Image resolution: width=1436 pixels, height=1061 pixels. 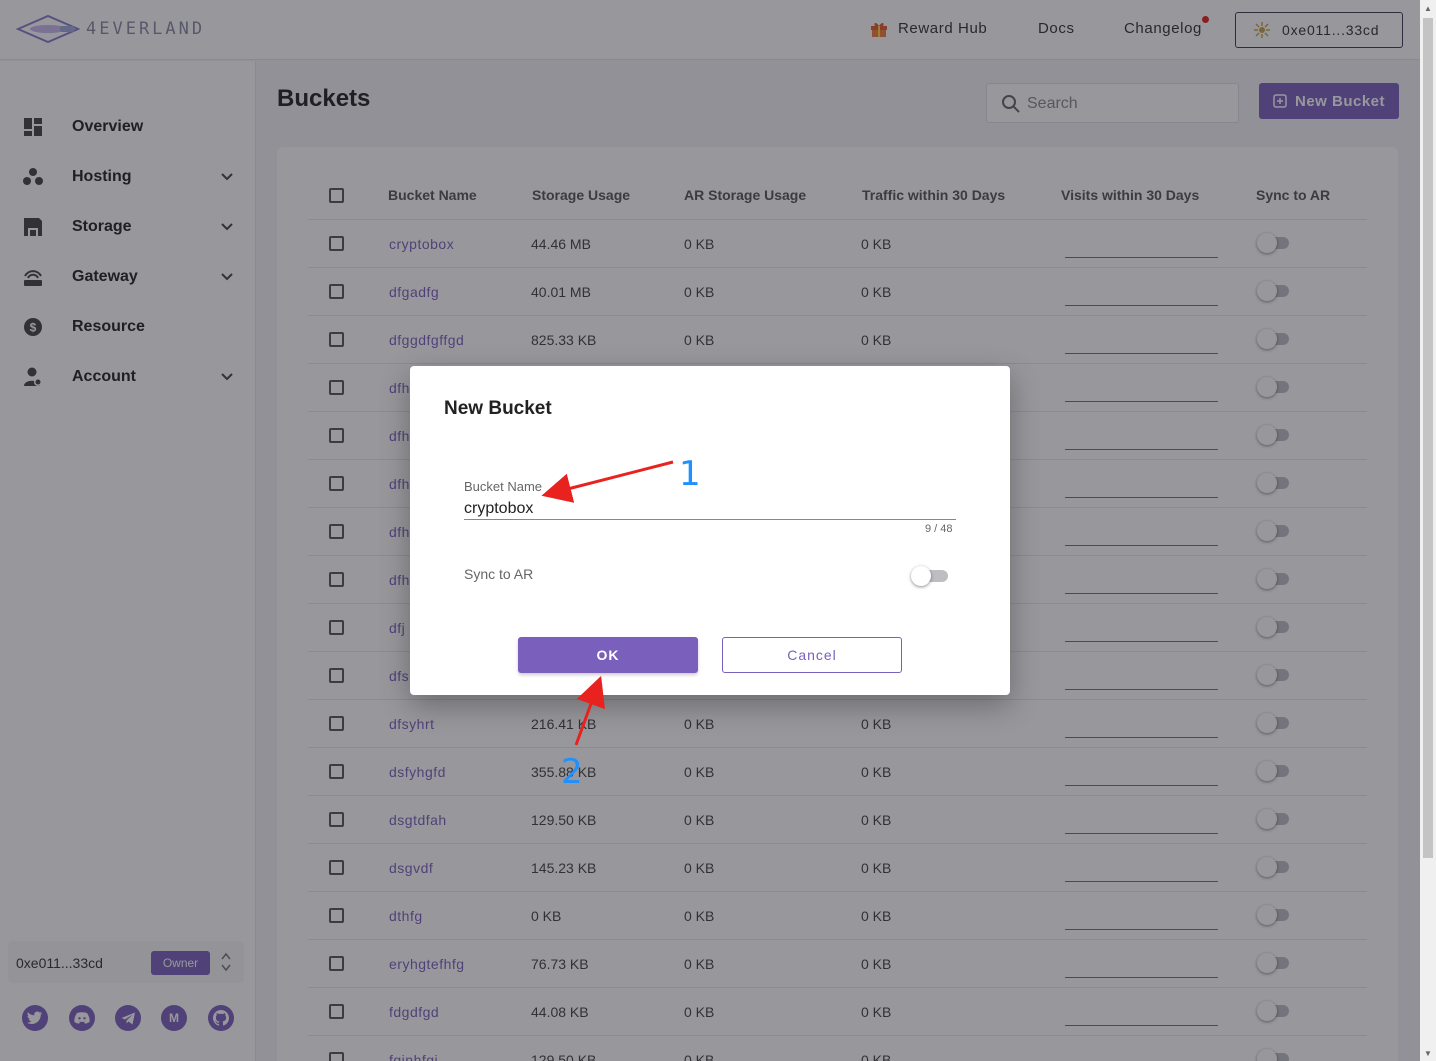 What do you see at coordinates (503, 486) in the screenshot?
I see `bucket-name-label: Bucket Name` at bounding box center [503, 486].